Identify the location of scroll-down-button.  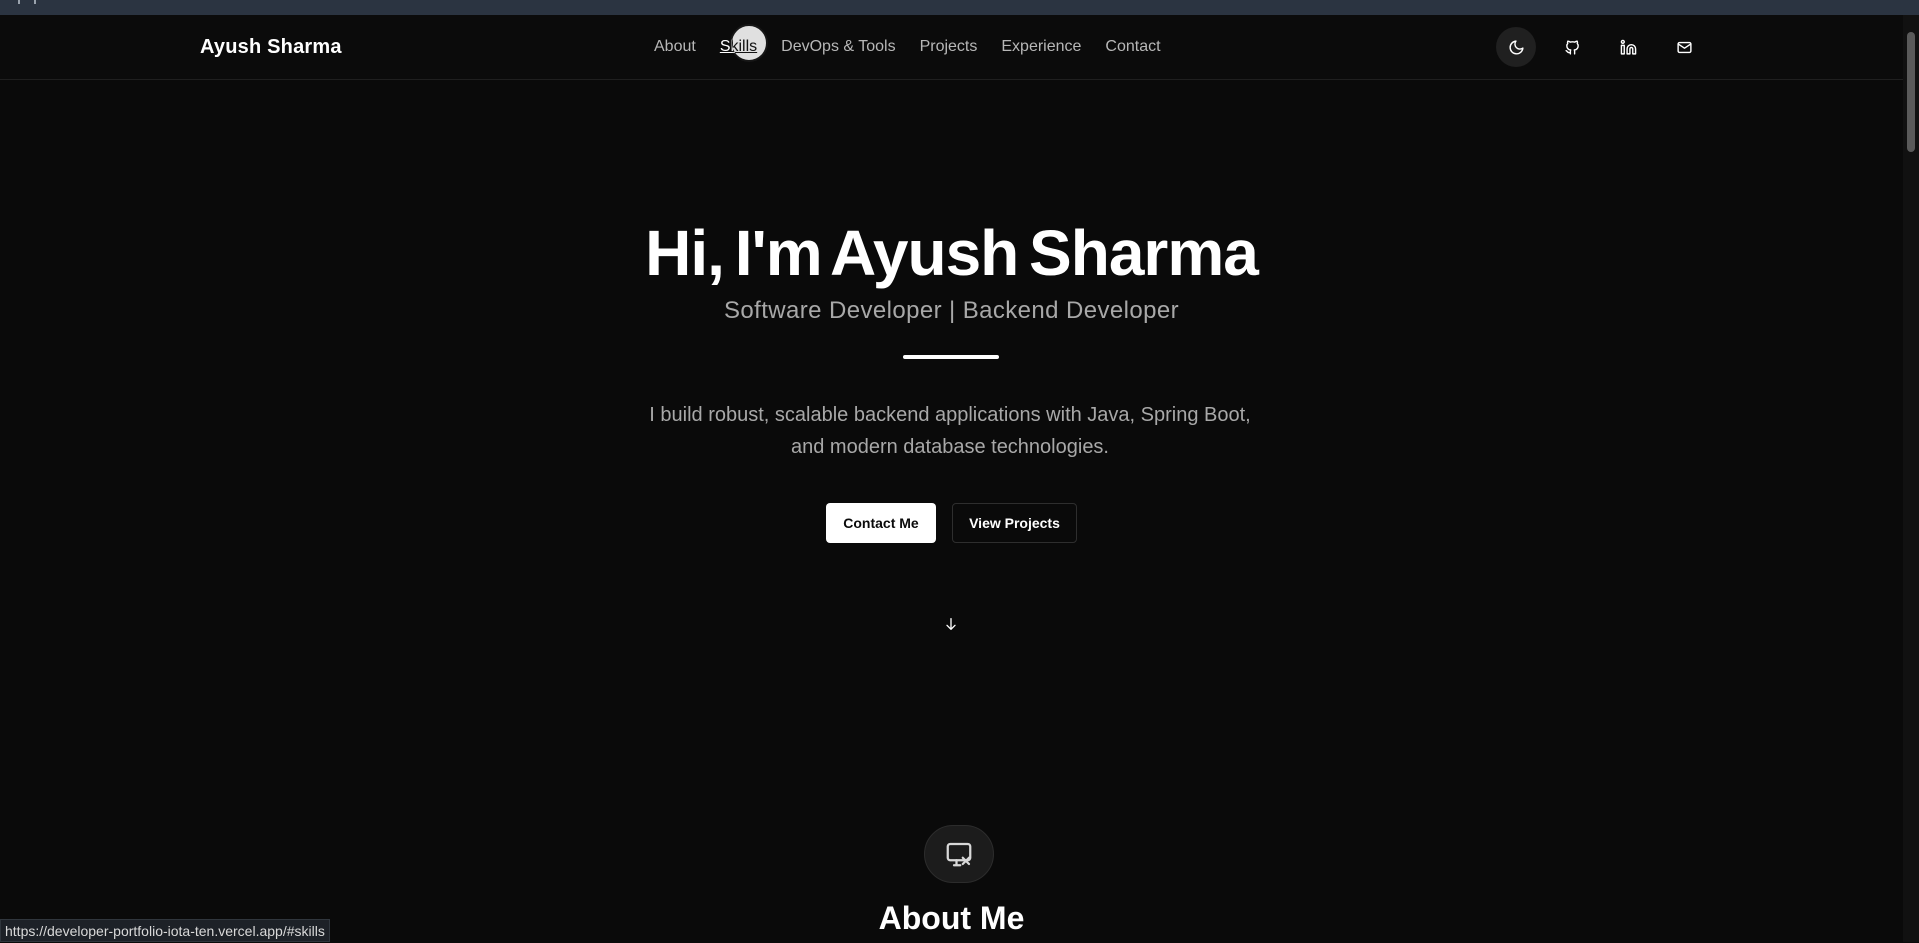
(951, 624).